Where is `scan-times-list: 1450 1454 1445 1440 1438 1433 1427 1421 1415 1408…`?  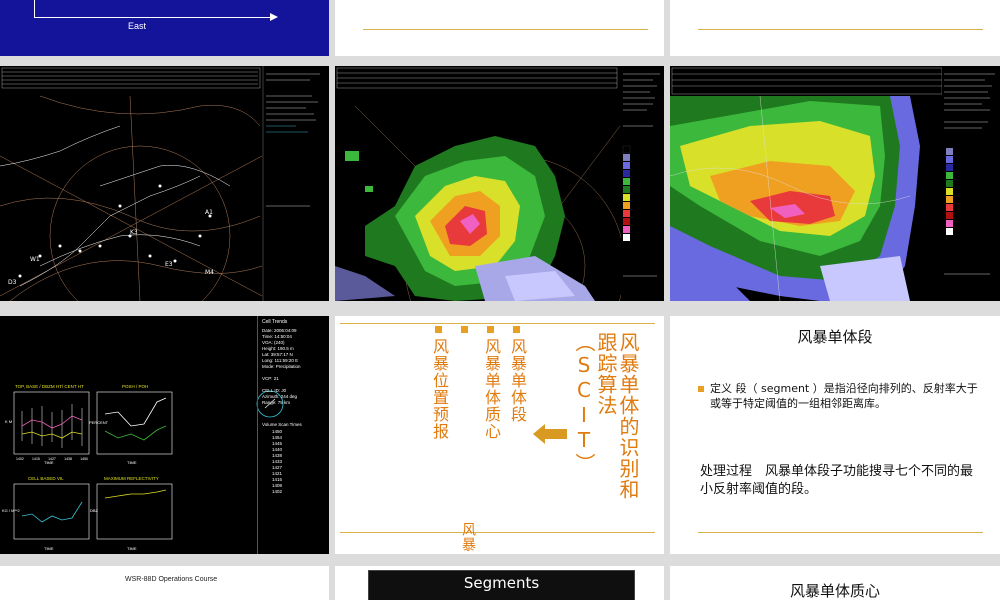 scan-times-list: 1450 1454 1445 1440 1438 1433 1427 1421 1415 1408… is located at coordinates (277, 462).